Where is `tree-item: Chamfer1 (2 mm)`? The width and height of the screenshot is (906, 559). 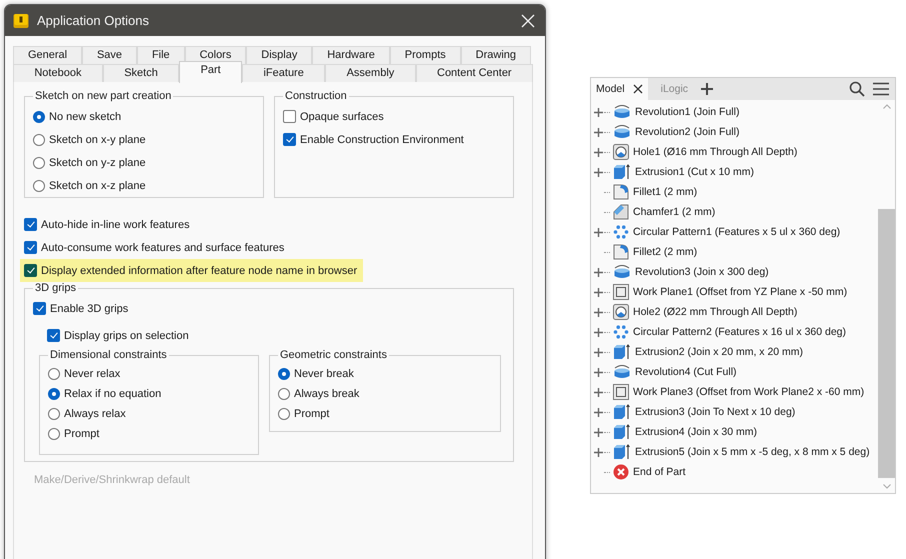 tree-item: Chamfer1 (2 mm) is located at coordinates (674, 212).